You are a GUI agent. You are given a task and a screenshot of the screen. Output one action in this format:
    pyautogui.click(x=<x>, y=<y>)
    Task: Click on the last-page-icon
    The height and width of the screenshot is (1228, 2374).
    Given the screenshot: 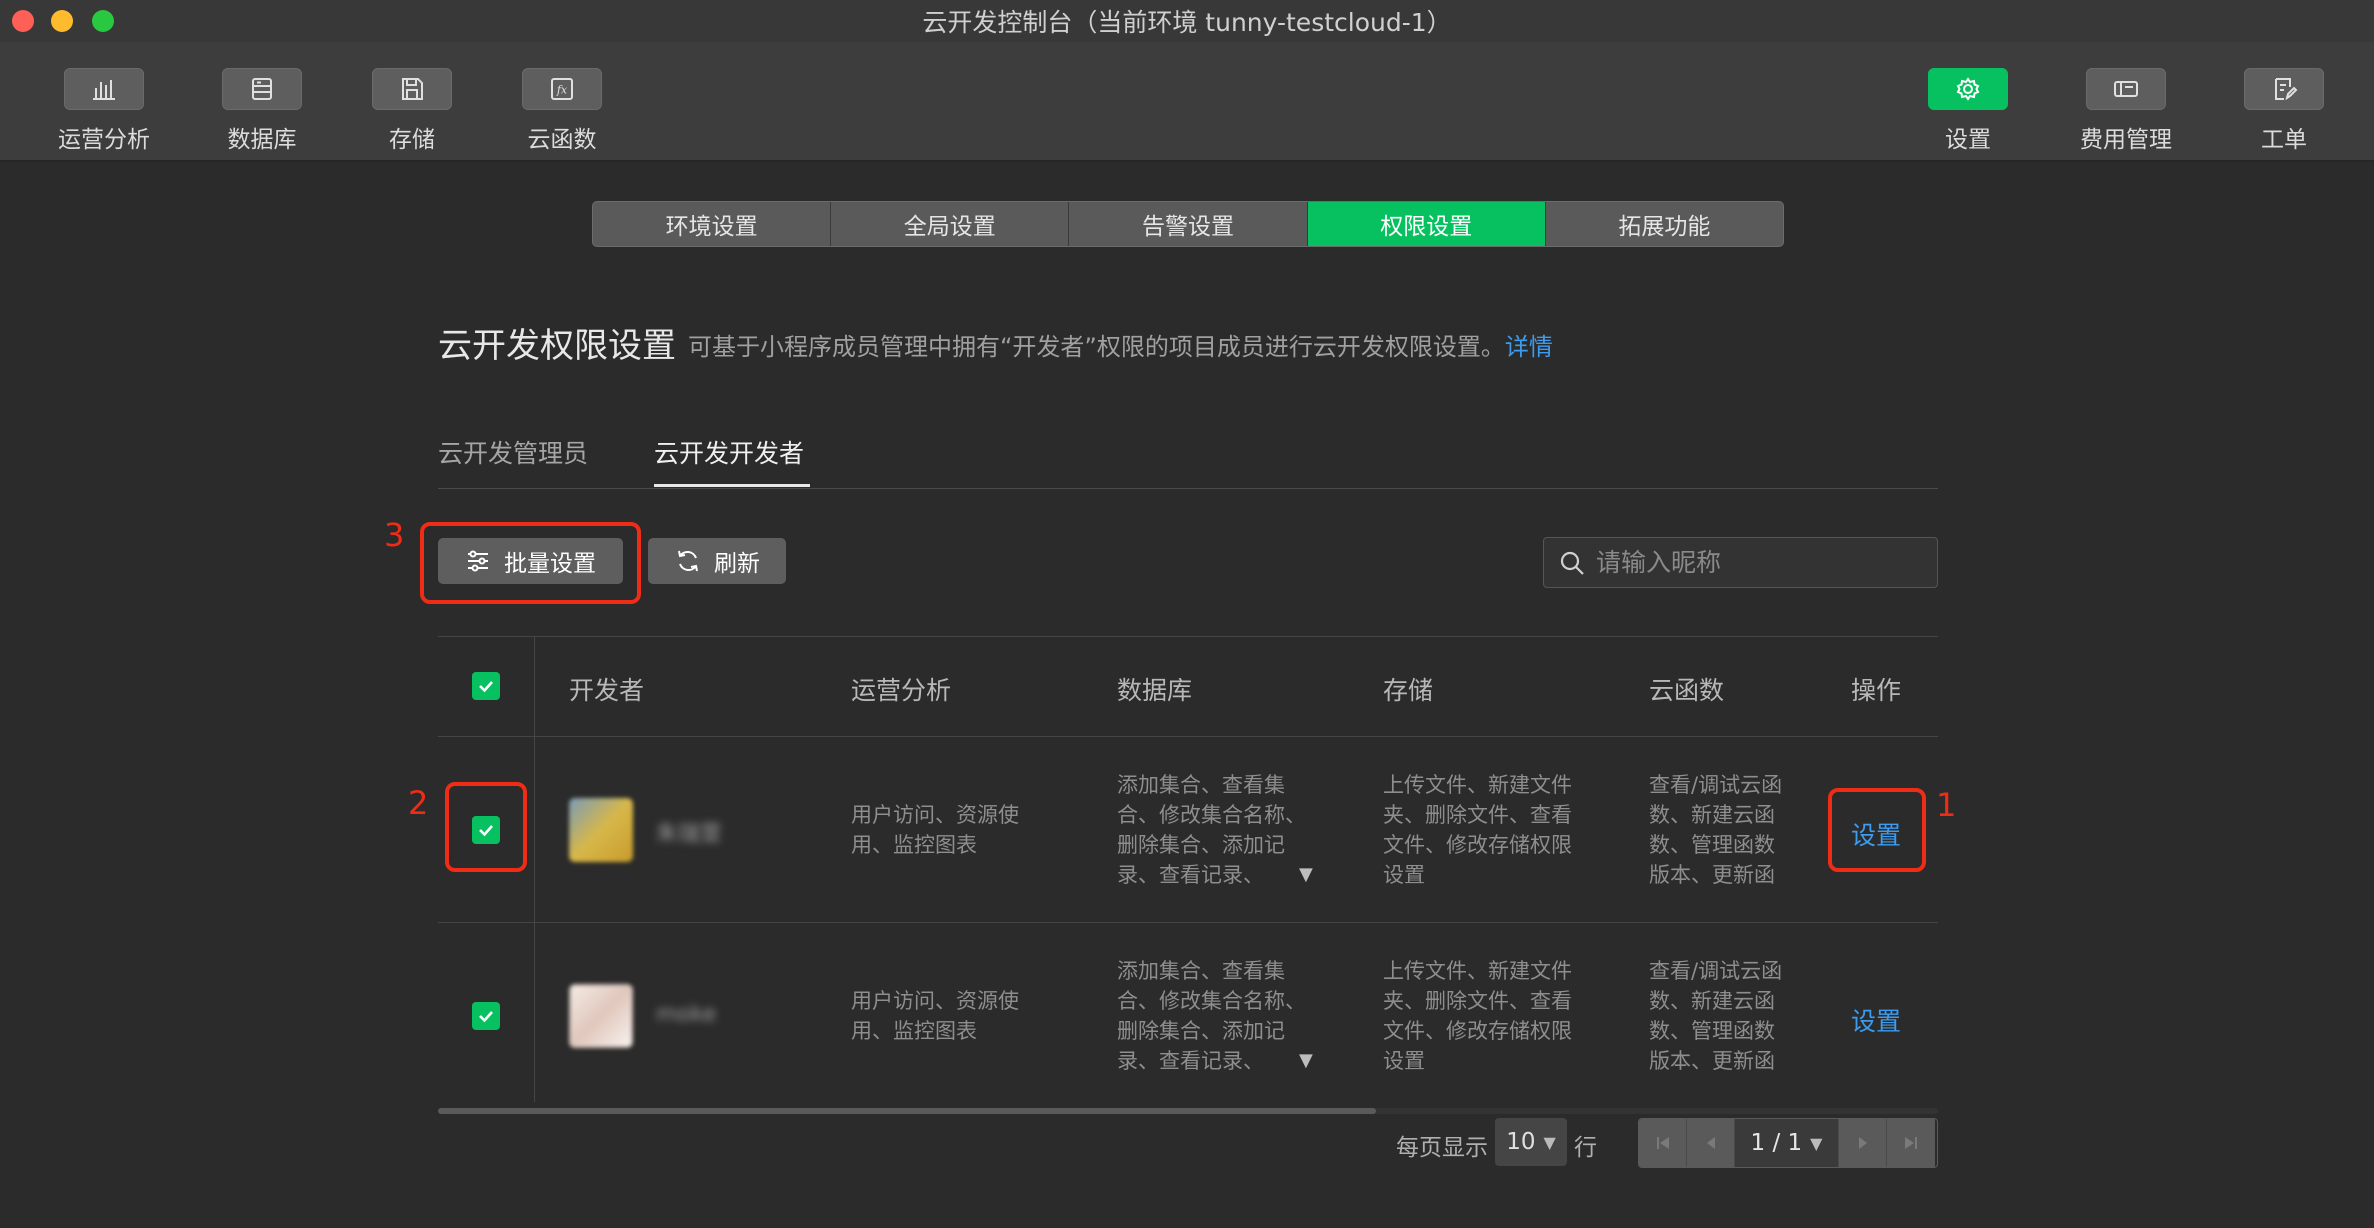 What is the action you would take?
    pyautogui.click(x=1911, y=1143)
    